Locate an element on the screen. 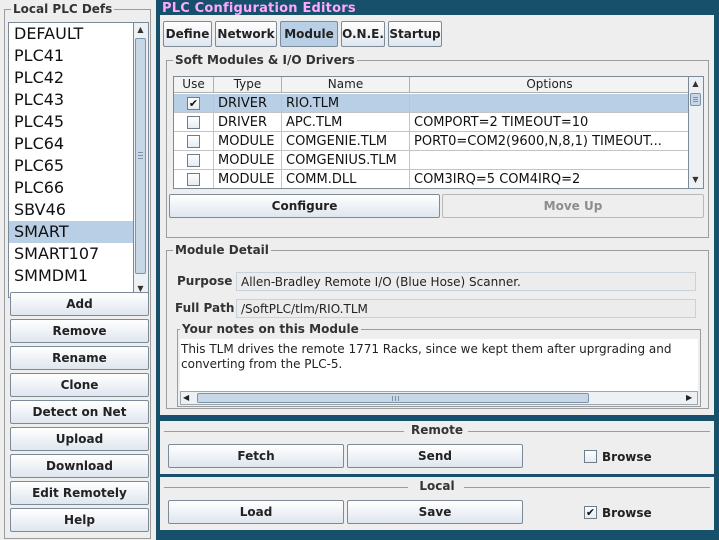 The height and width of the screenshot is (540, 719). move-up-button: Move Up is located at coordinates (573, 206).